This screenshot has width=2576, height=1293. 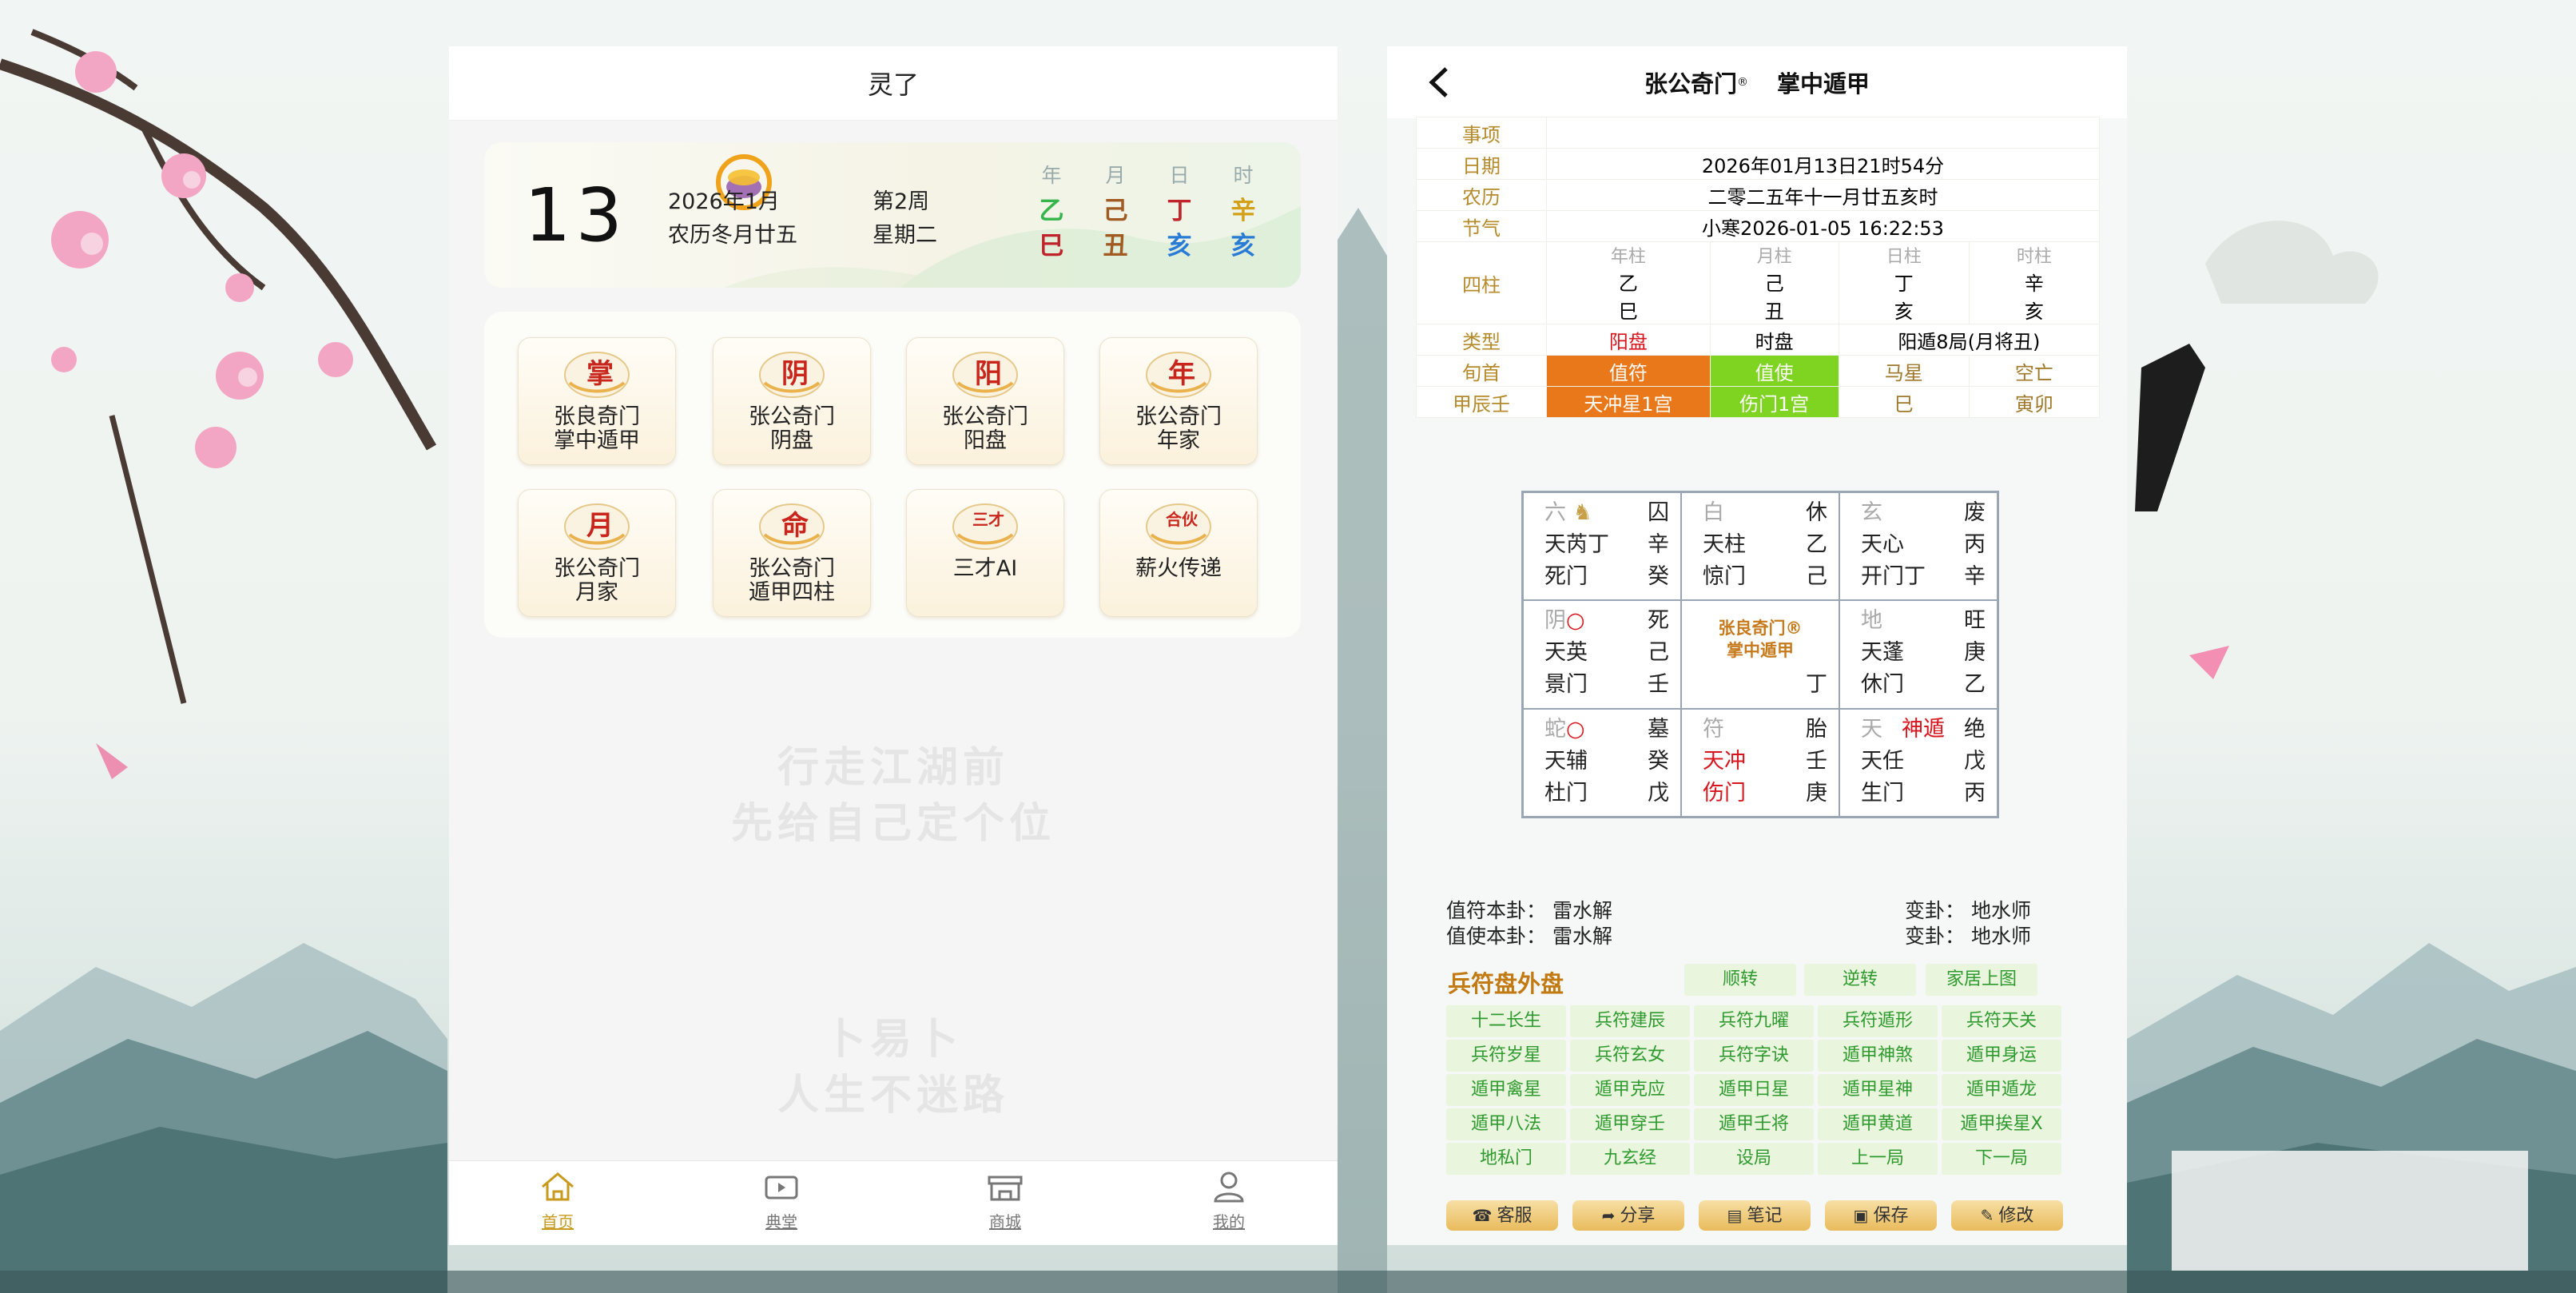 I want to click on outer-plate-button: 遁甲身运, so click(x=2001, y=1056).